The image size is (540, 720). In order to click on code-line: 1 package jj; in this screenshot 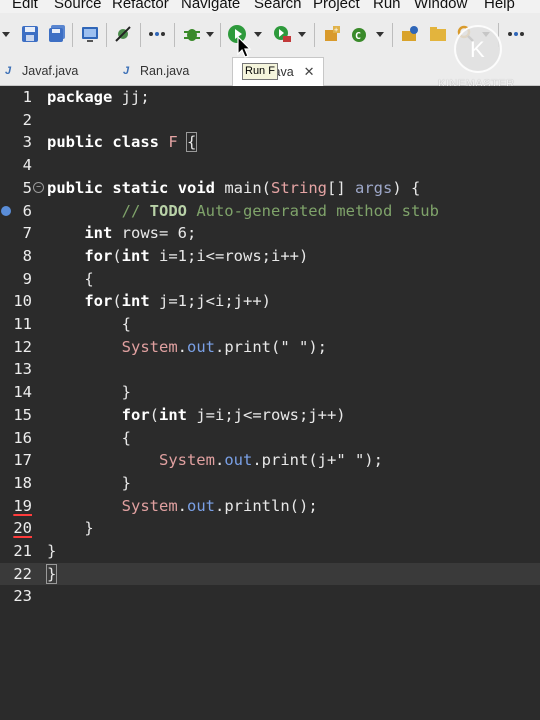, I will do `click(270, 97)`.